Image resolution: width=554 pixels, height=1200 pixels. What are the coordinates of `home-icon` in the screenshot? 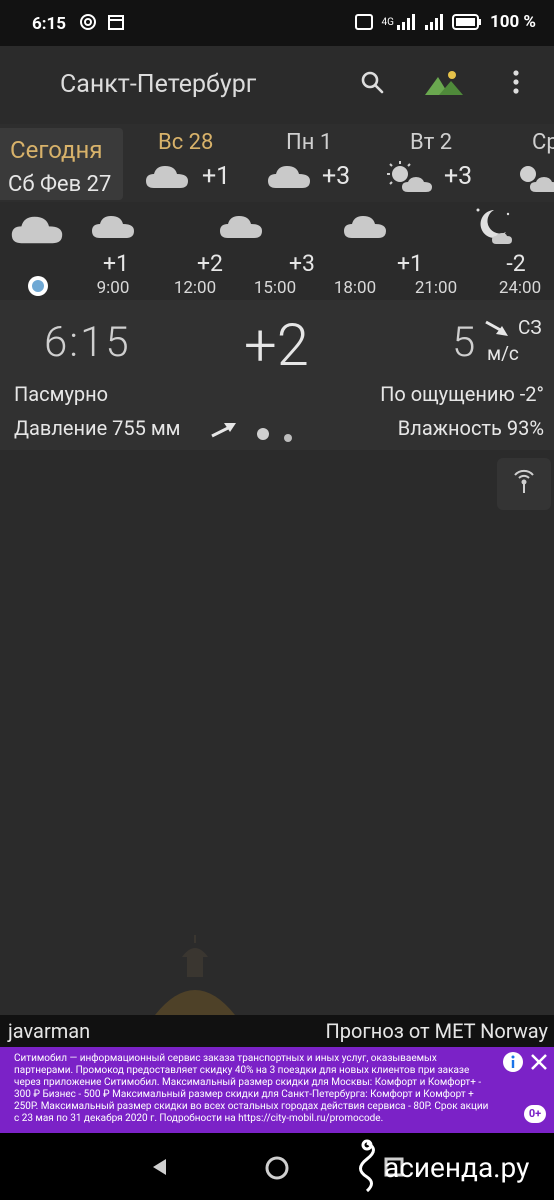 It's located at (277, 1170).